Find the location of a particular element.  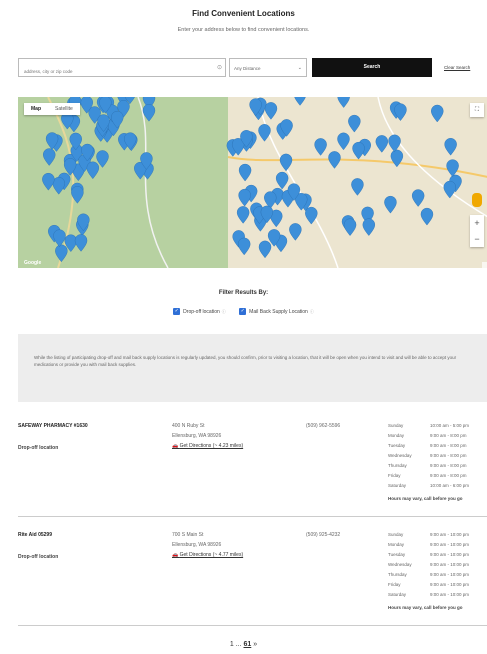

dropoff-filter-checkbox: ✓ Drop-off location ⓘ is located at coordinates (199, 311).